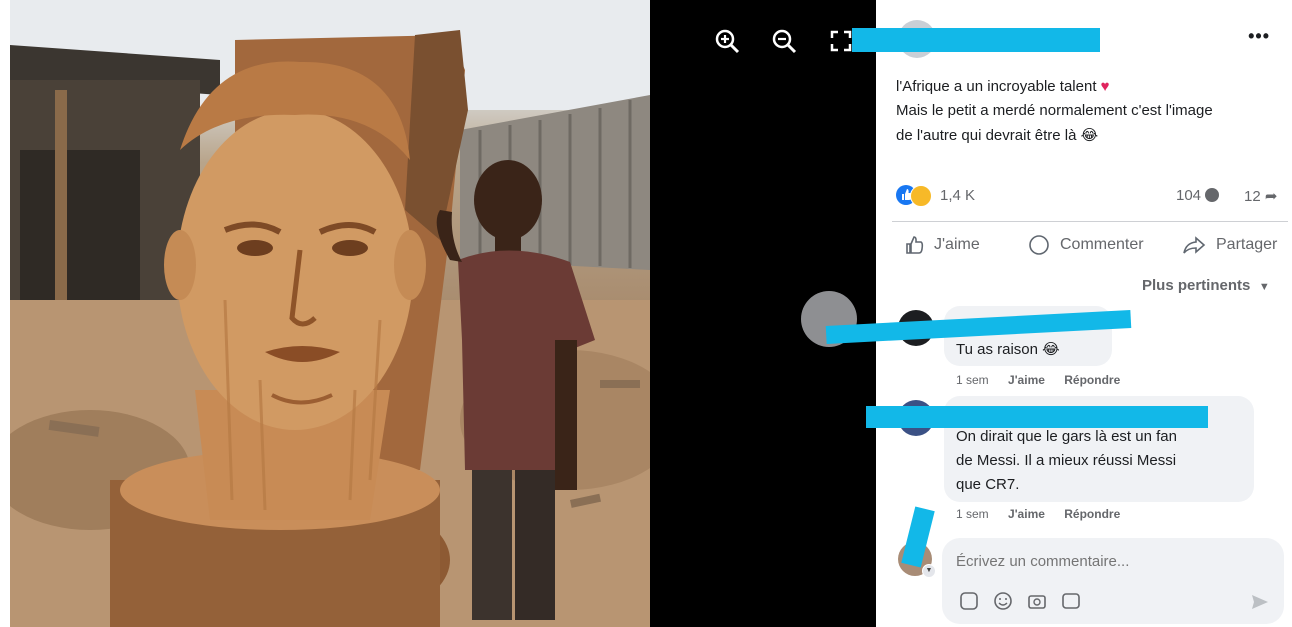 The image size is (1292, 627). Describe the element at coordinates (958, 195) in the screenshot. I see `reaction-count: 1,4 K` at that location.